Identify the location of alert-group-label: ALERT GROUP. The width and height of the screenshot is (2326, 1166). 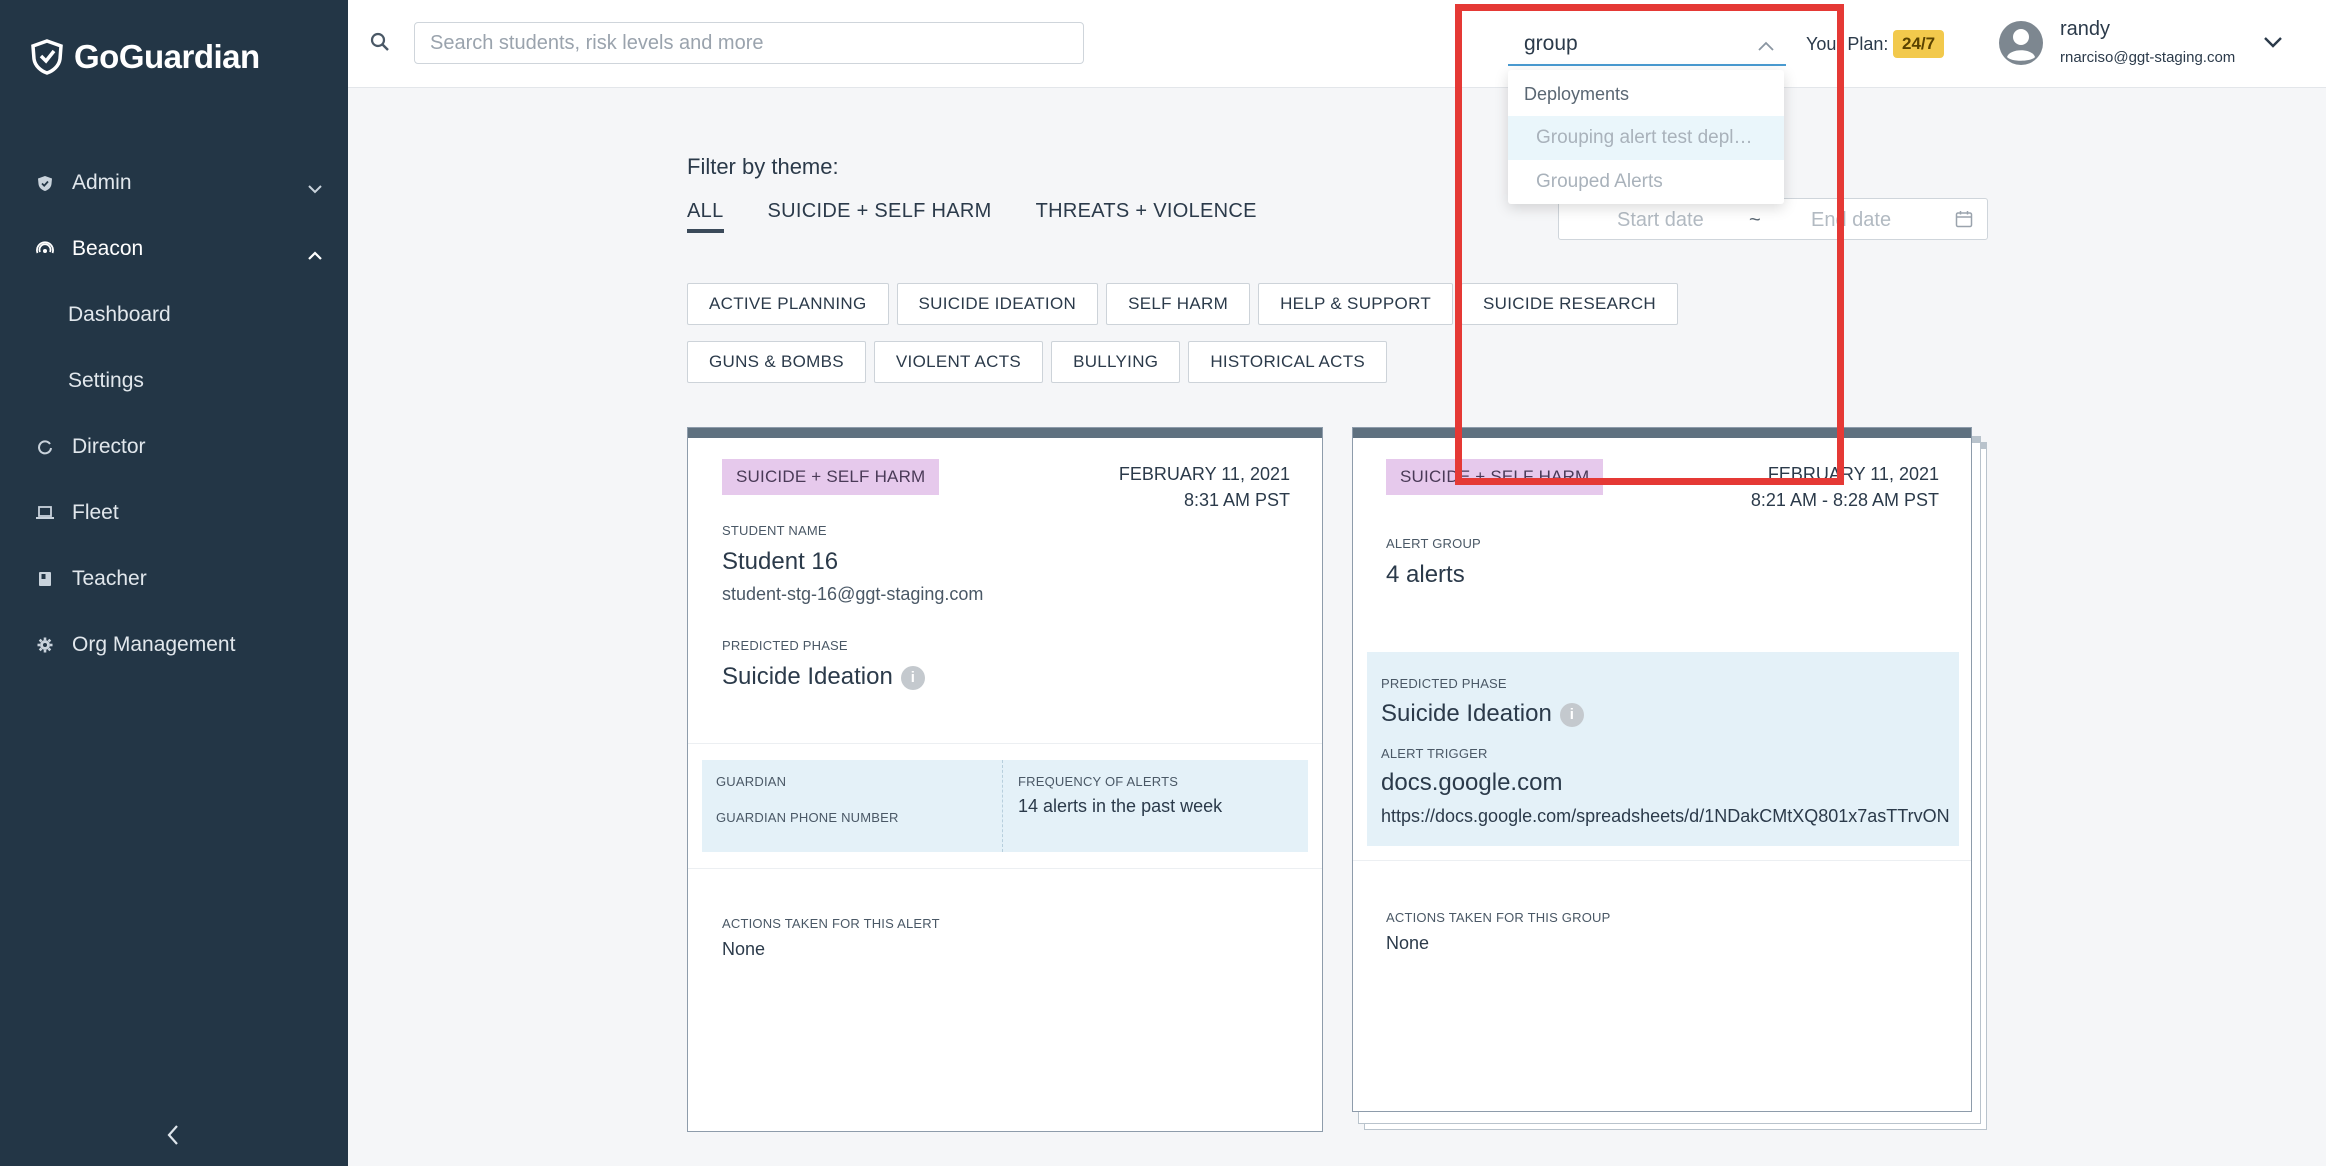
(1433, 543).